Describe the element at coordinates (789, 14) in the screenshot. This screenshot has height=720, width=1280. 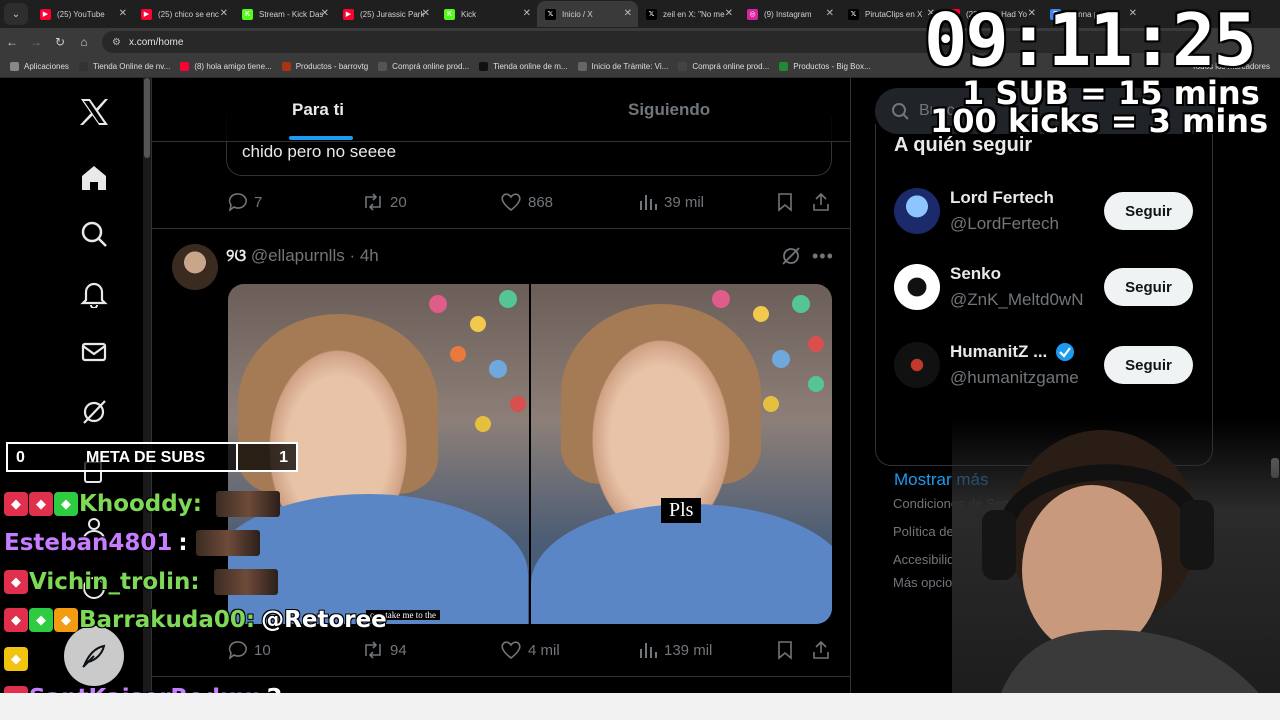
I see `browser-tab: ◎ (9) Instagram ✕` at that location.